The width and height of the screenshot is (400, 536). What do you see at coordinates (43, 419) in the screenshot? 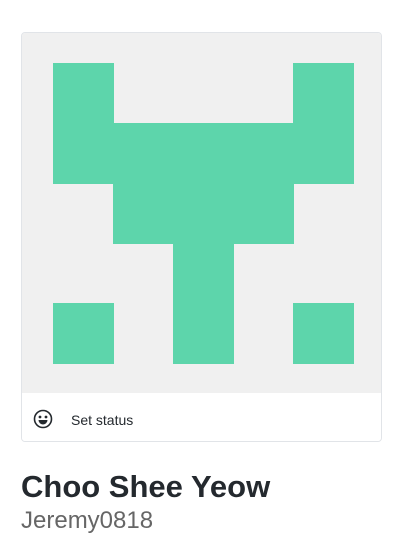
I see `smiley-icon` at bounding box center [43, 419].